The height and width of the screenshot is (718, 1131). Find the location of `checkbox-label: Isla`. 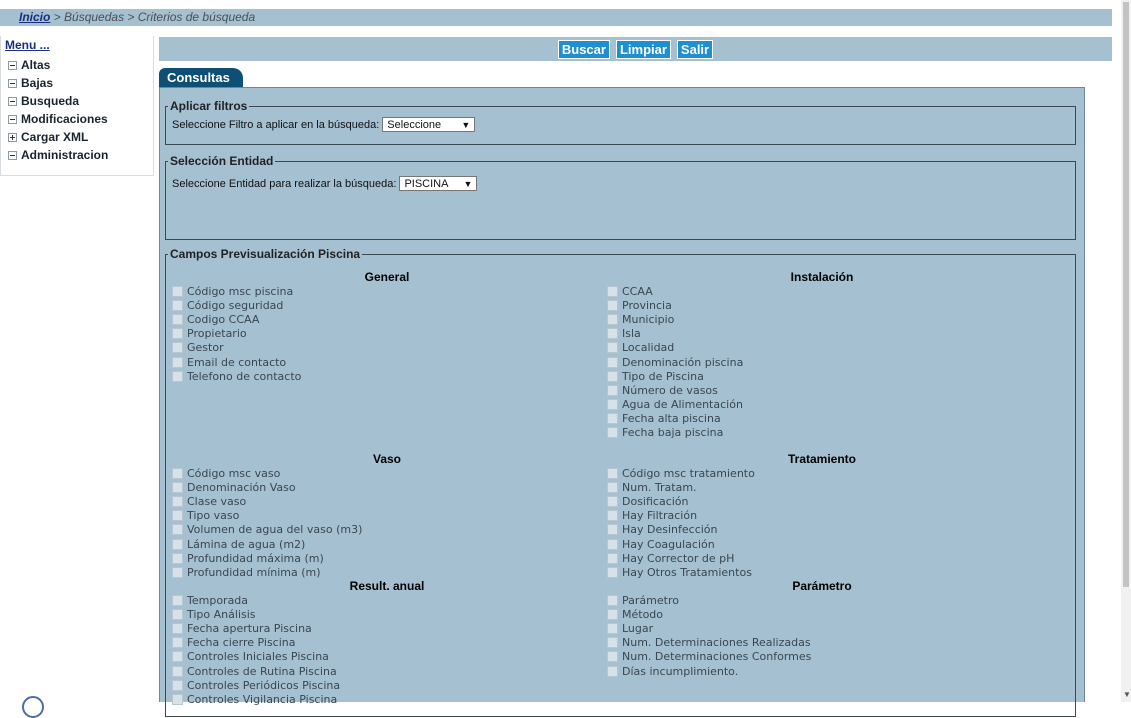

checkbox-label: Isla is located at coordinates (631, 333).